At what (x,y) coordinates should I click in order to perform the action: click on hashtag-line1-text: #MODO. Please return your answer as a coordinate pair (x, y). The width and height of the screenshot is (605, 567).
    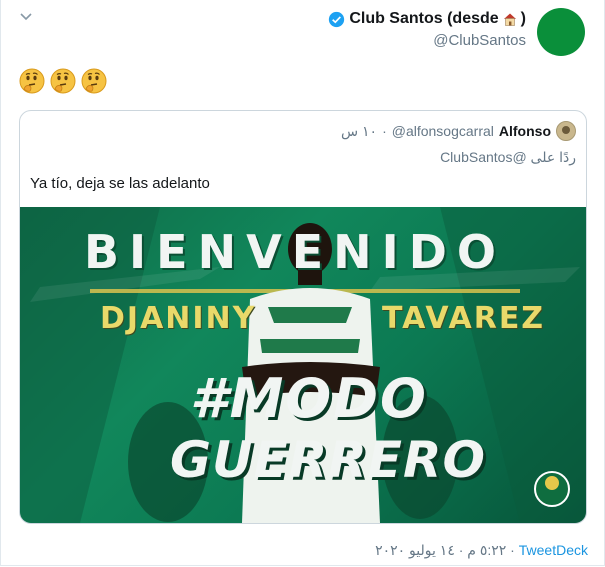
    Looking at the image, I should click on (309, 398).